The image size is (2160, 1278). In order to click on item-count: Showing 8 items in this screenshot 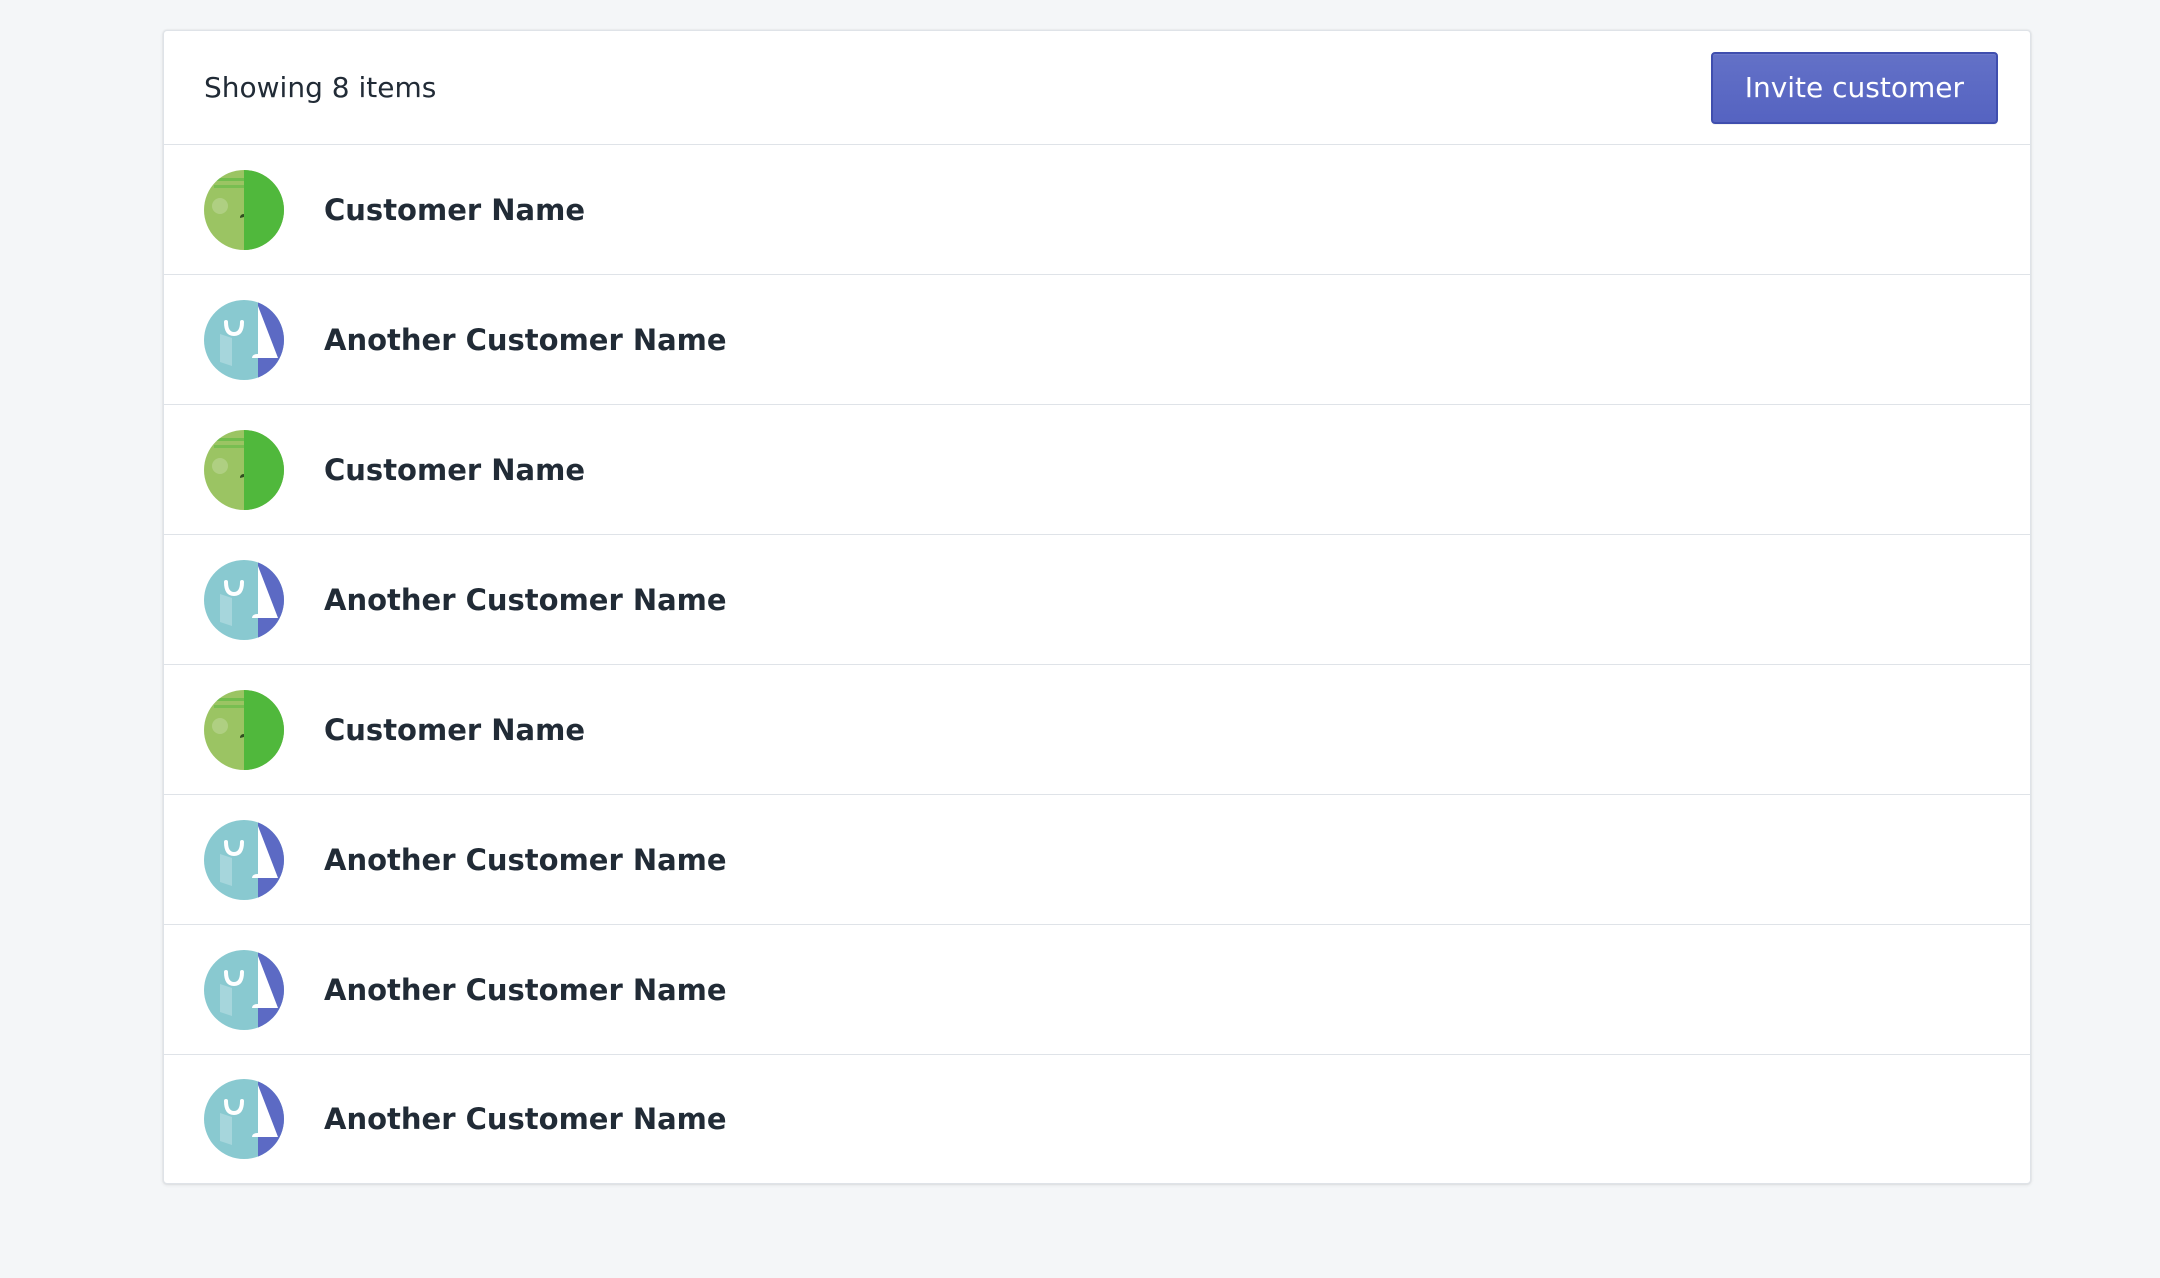, I will do `click(320, 87)`.